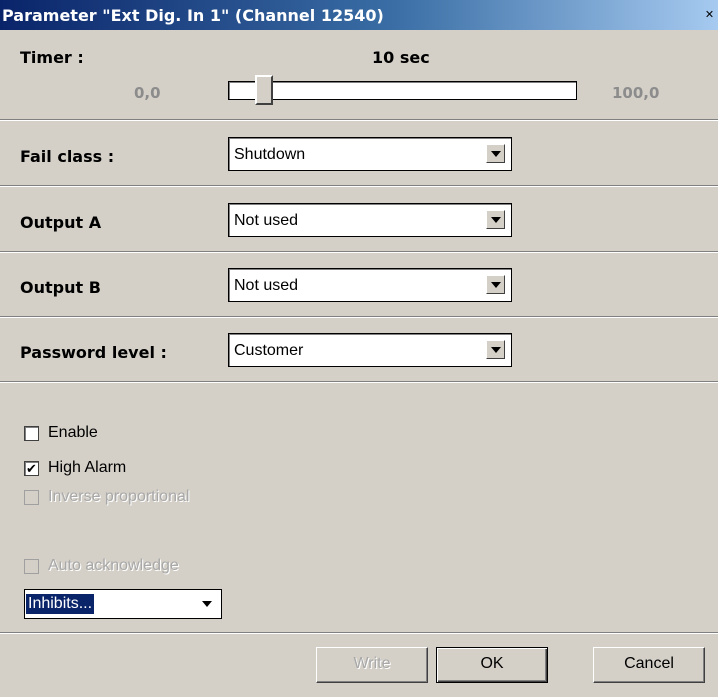 The width and height of the screenshot is (718, 697). I want to click on inverse-proportional-checkbox: Inverse proportional, so click(106, 497).